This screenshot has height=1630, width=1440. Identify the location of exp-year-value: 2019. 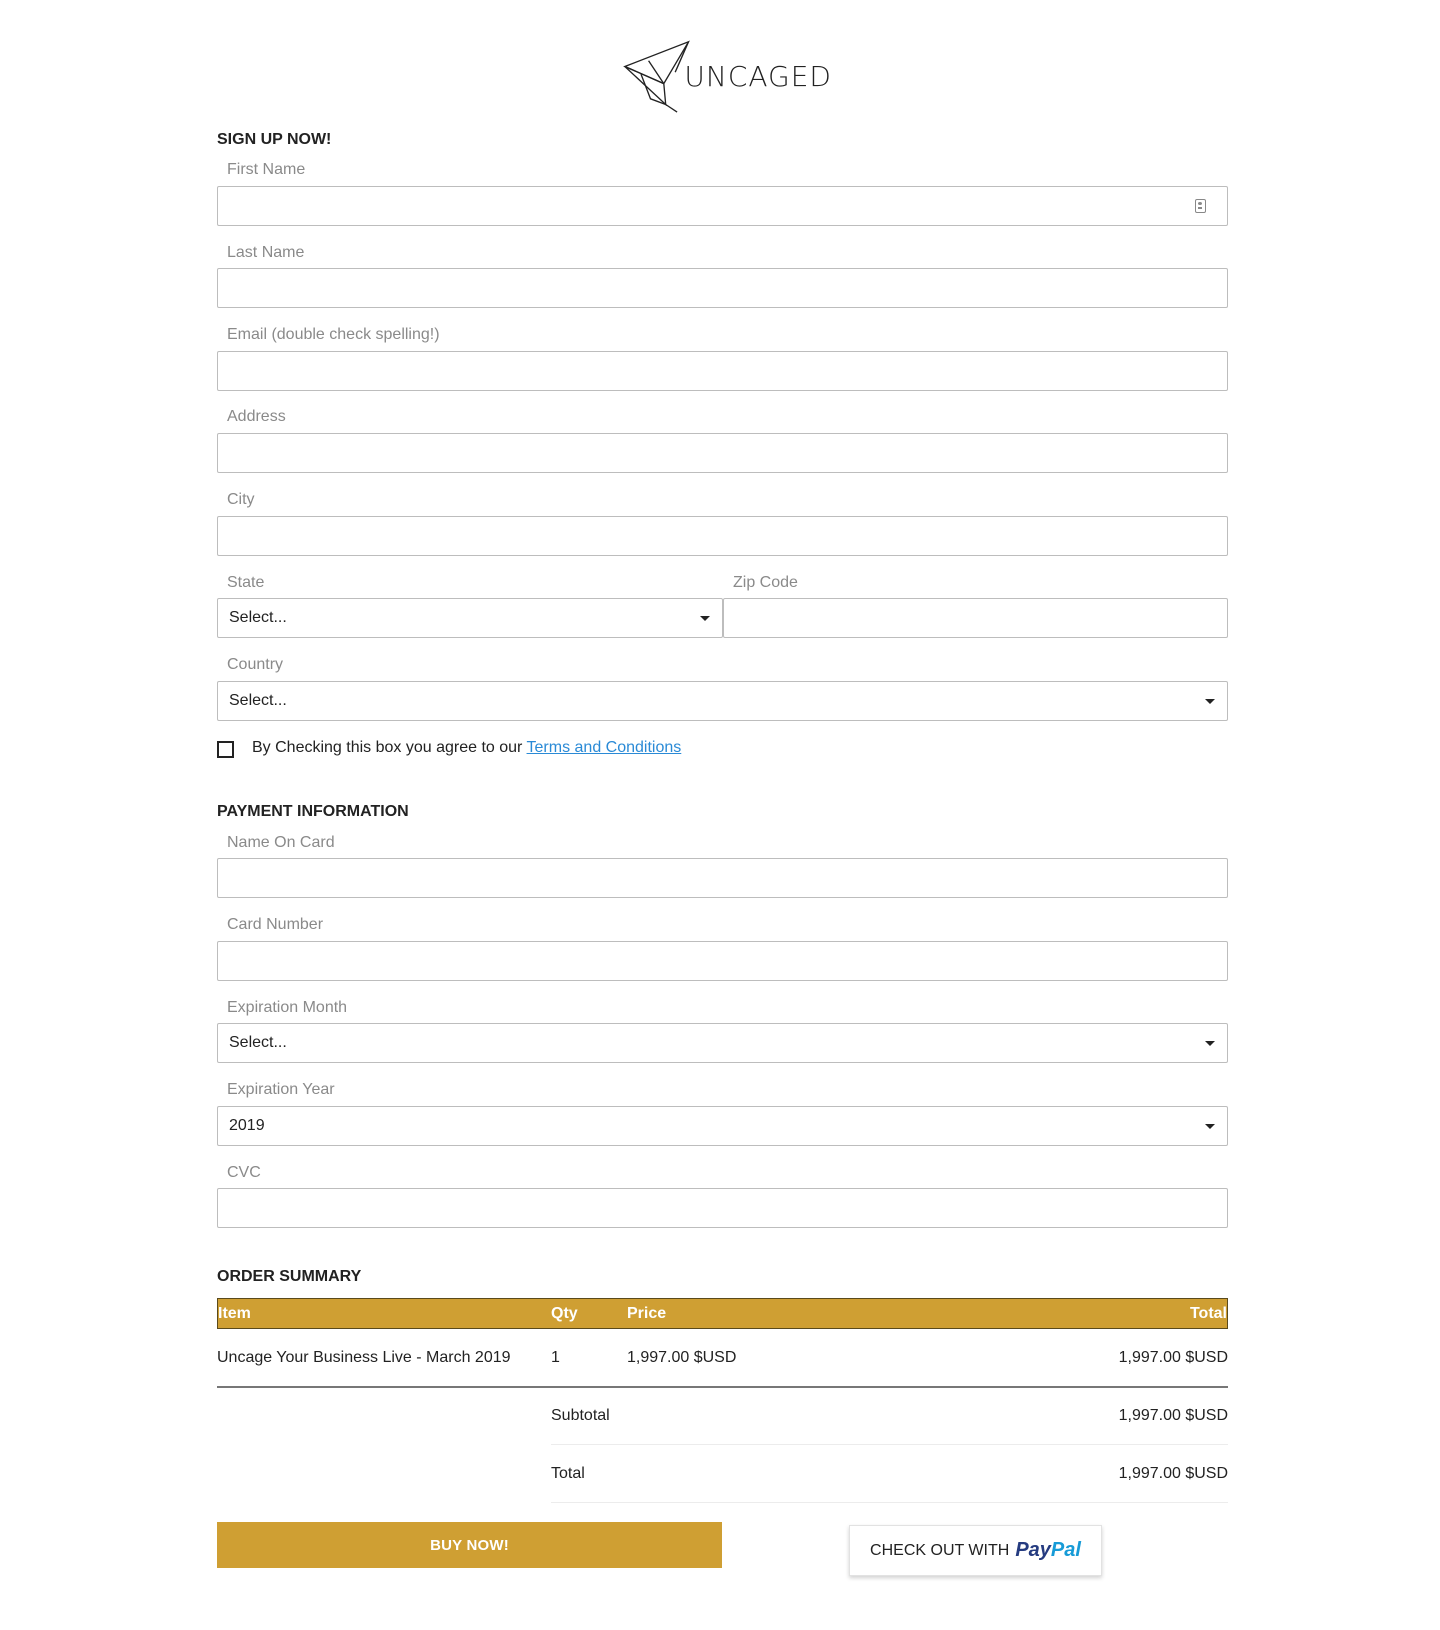
(247, 1125).